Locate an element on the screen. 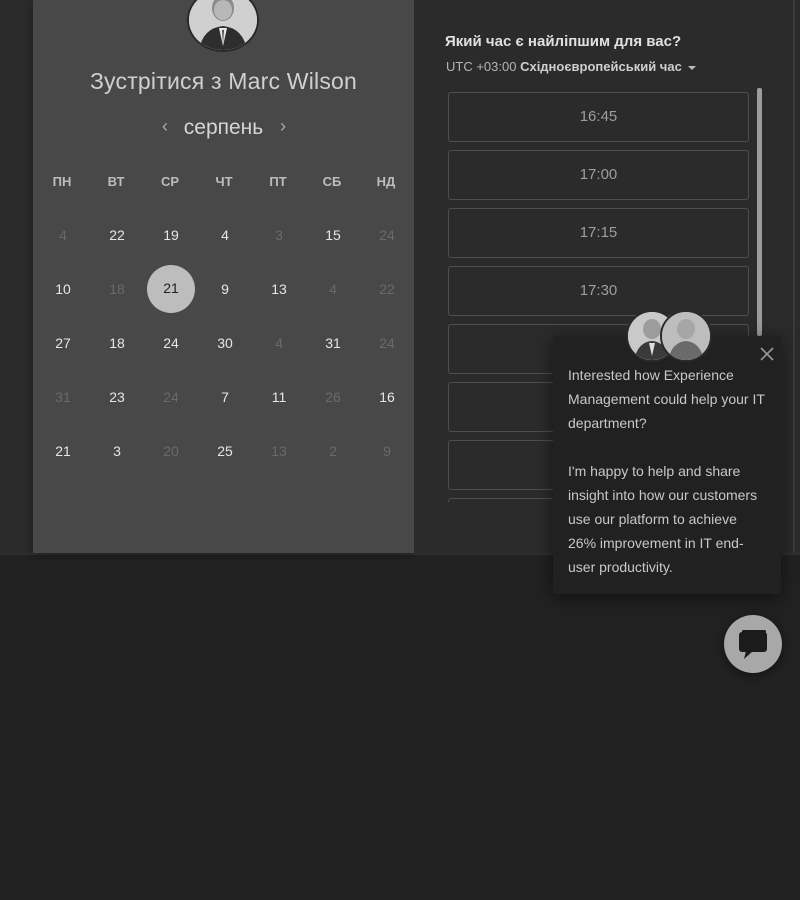  time-slot-button: 17:00 is located at coordinates (598, 175).